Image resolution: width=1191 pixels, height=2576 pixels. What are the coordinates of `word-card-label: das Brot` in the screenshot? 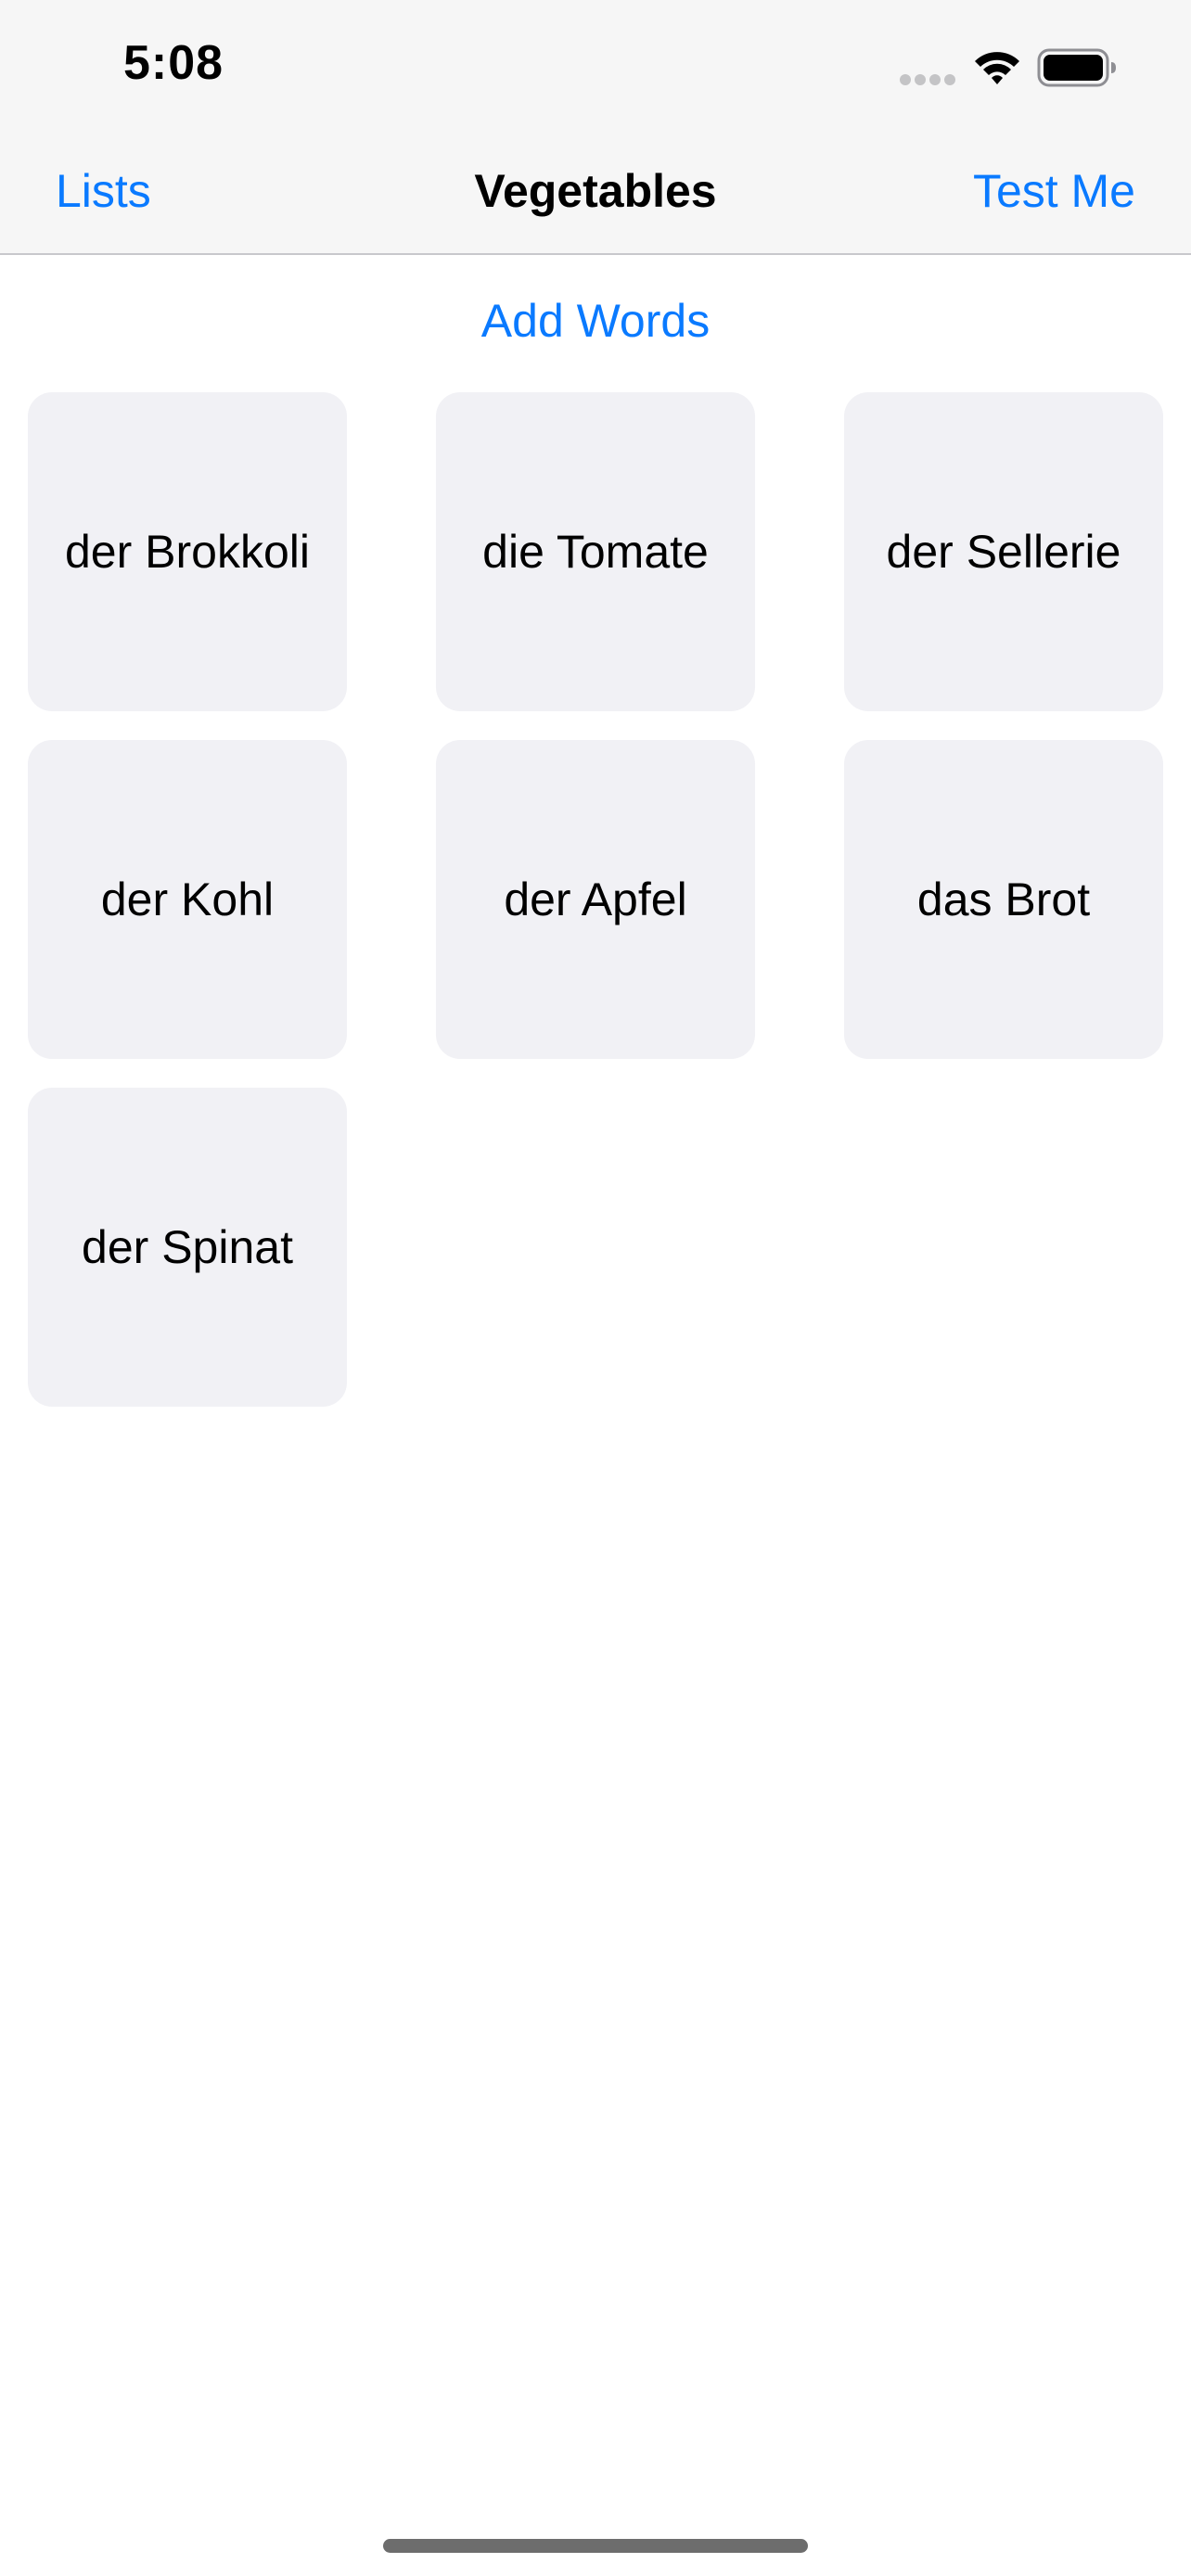 It's located at (1003, 900).